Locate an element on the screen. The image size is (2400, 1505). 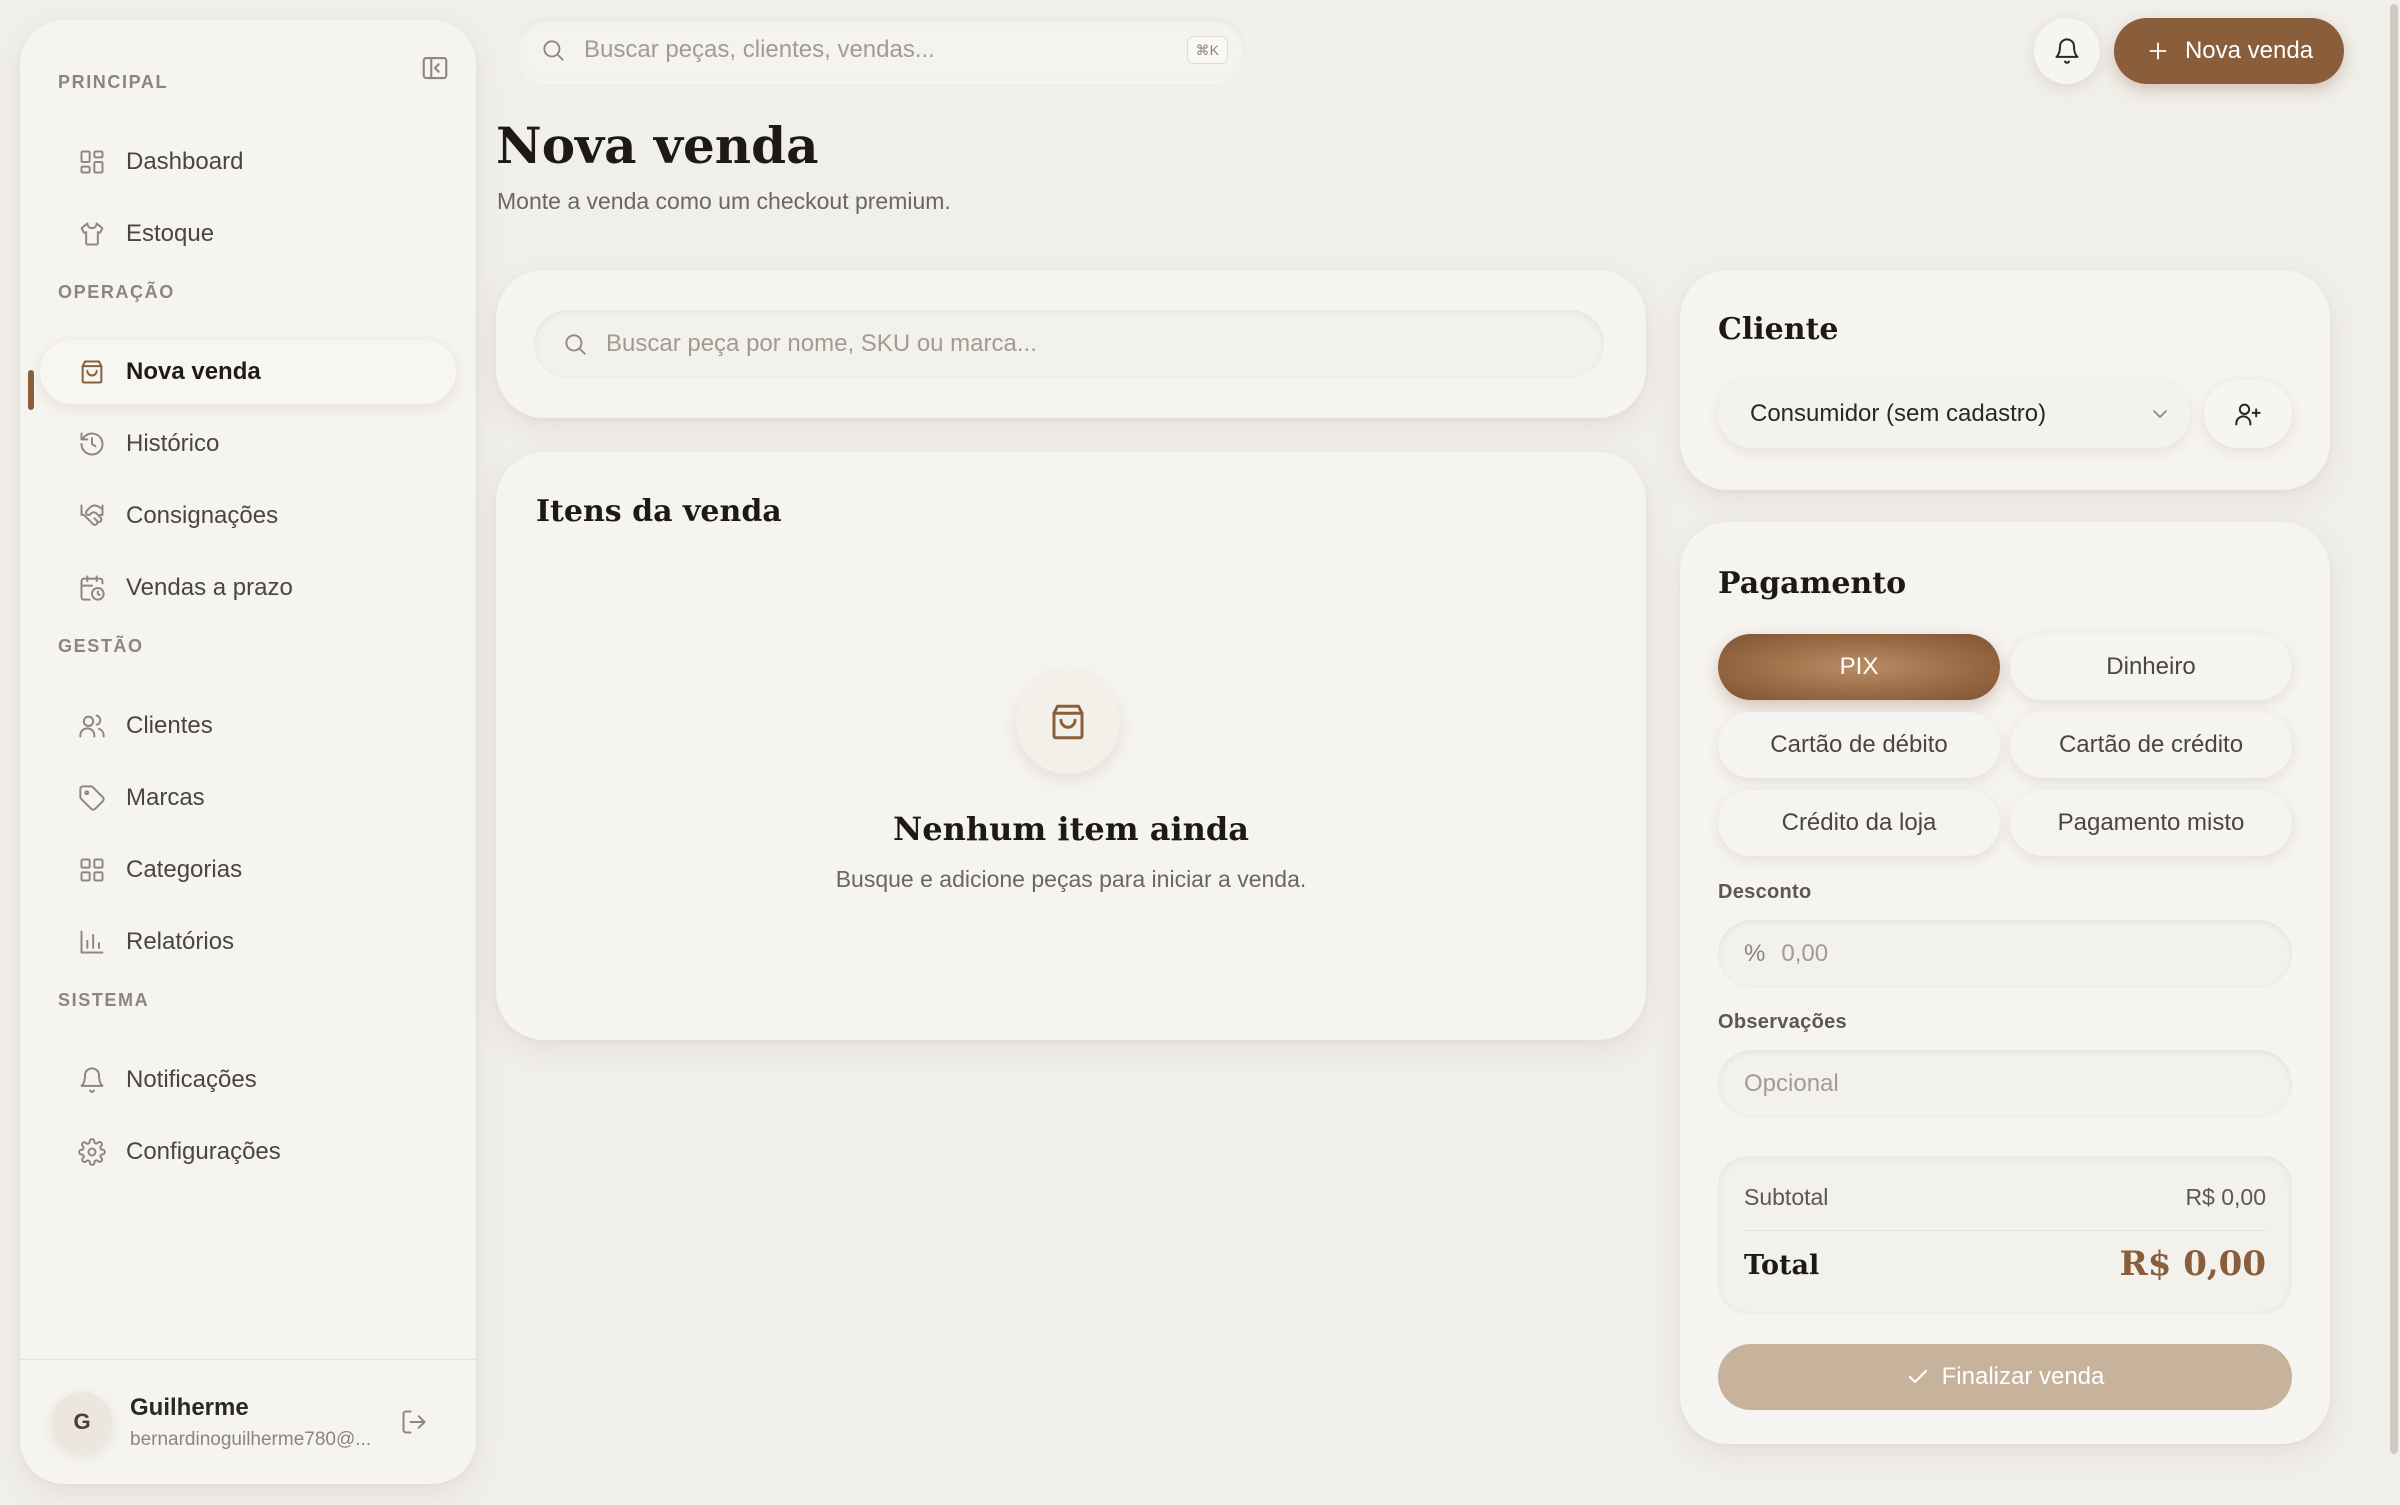
totals-summary: Subtotal R$ 0,00 Total R$ 0,00 is located at coordinates (2005, 1235).